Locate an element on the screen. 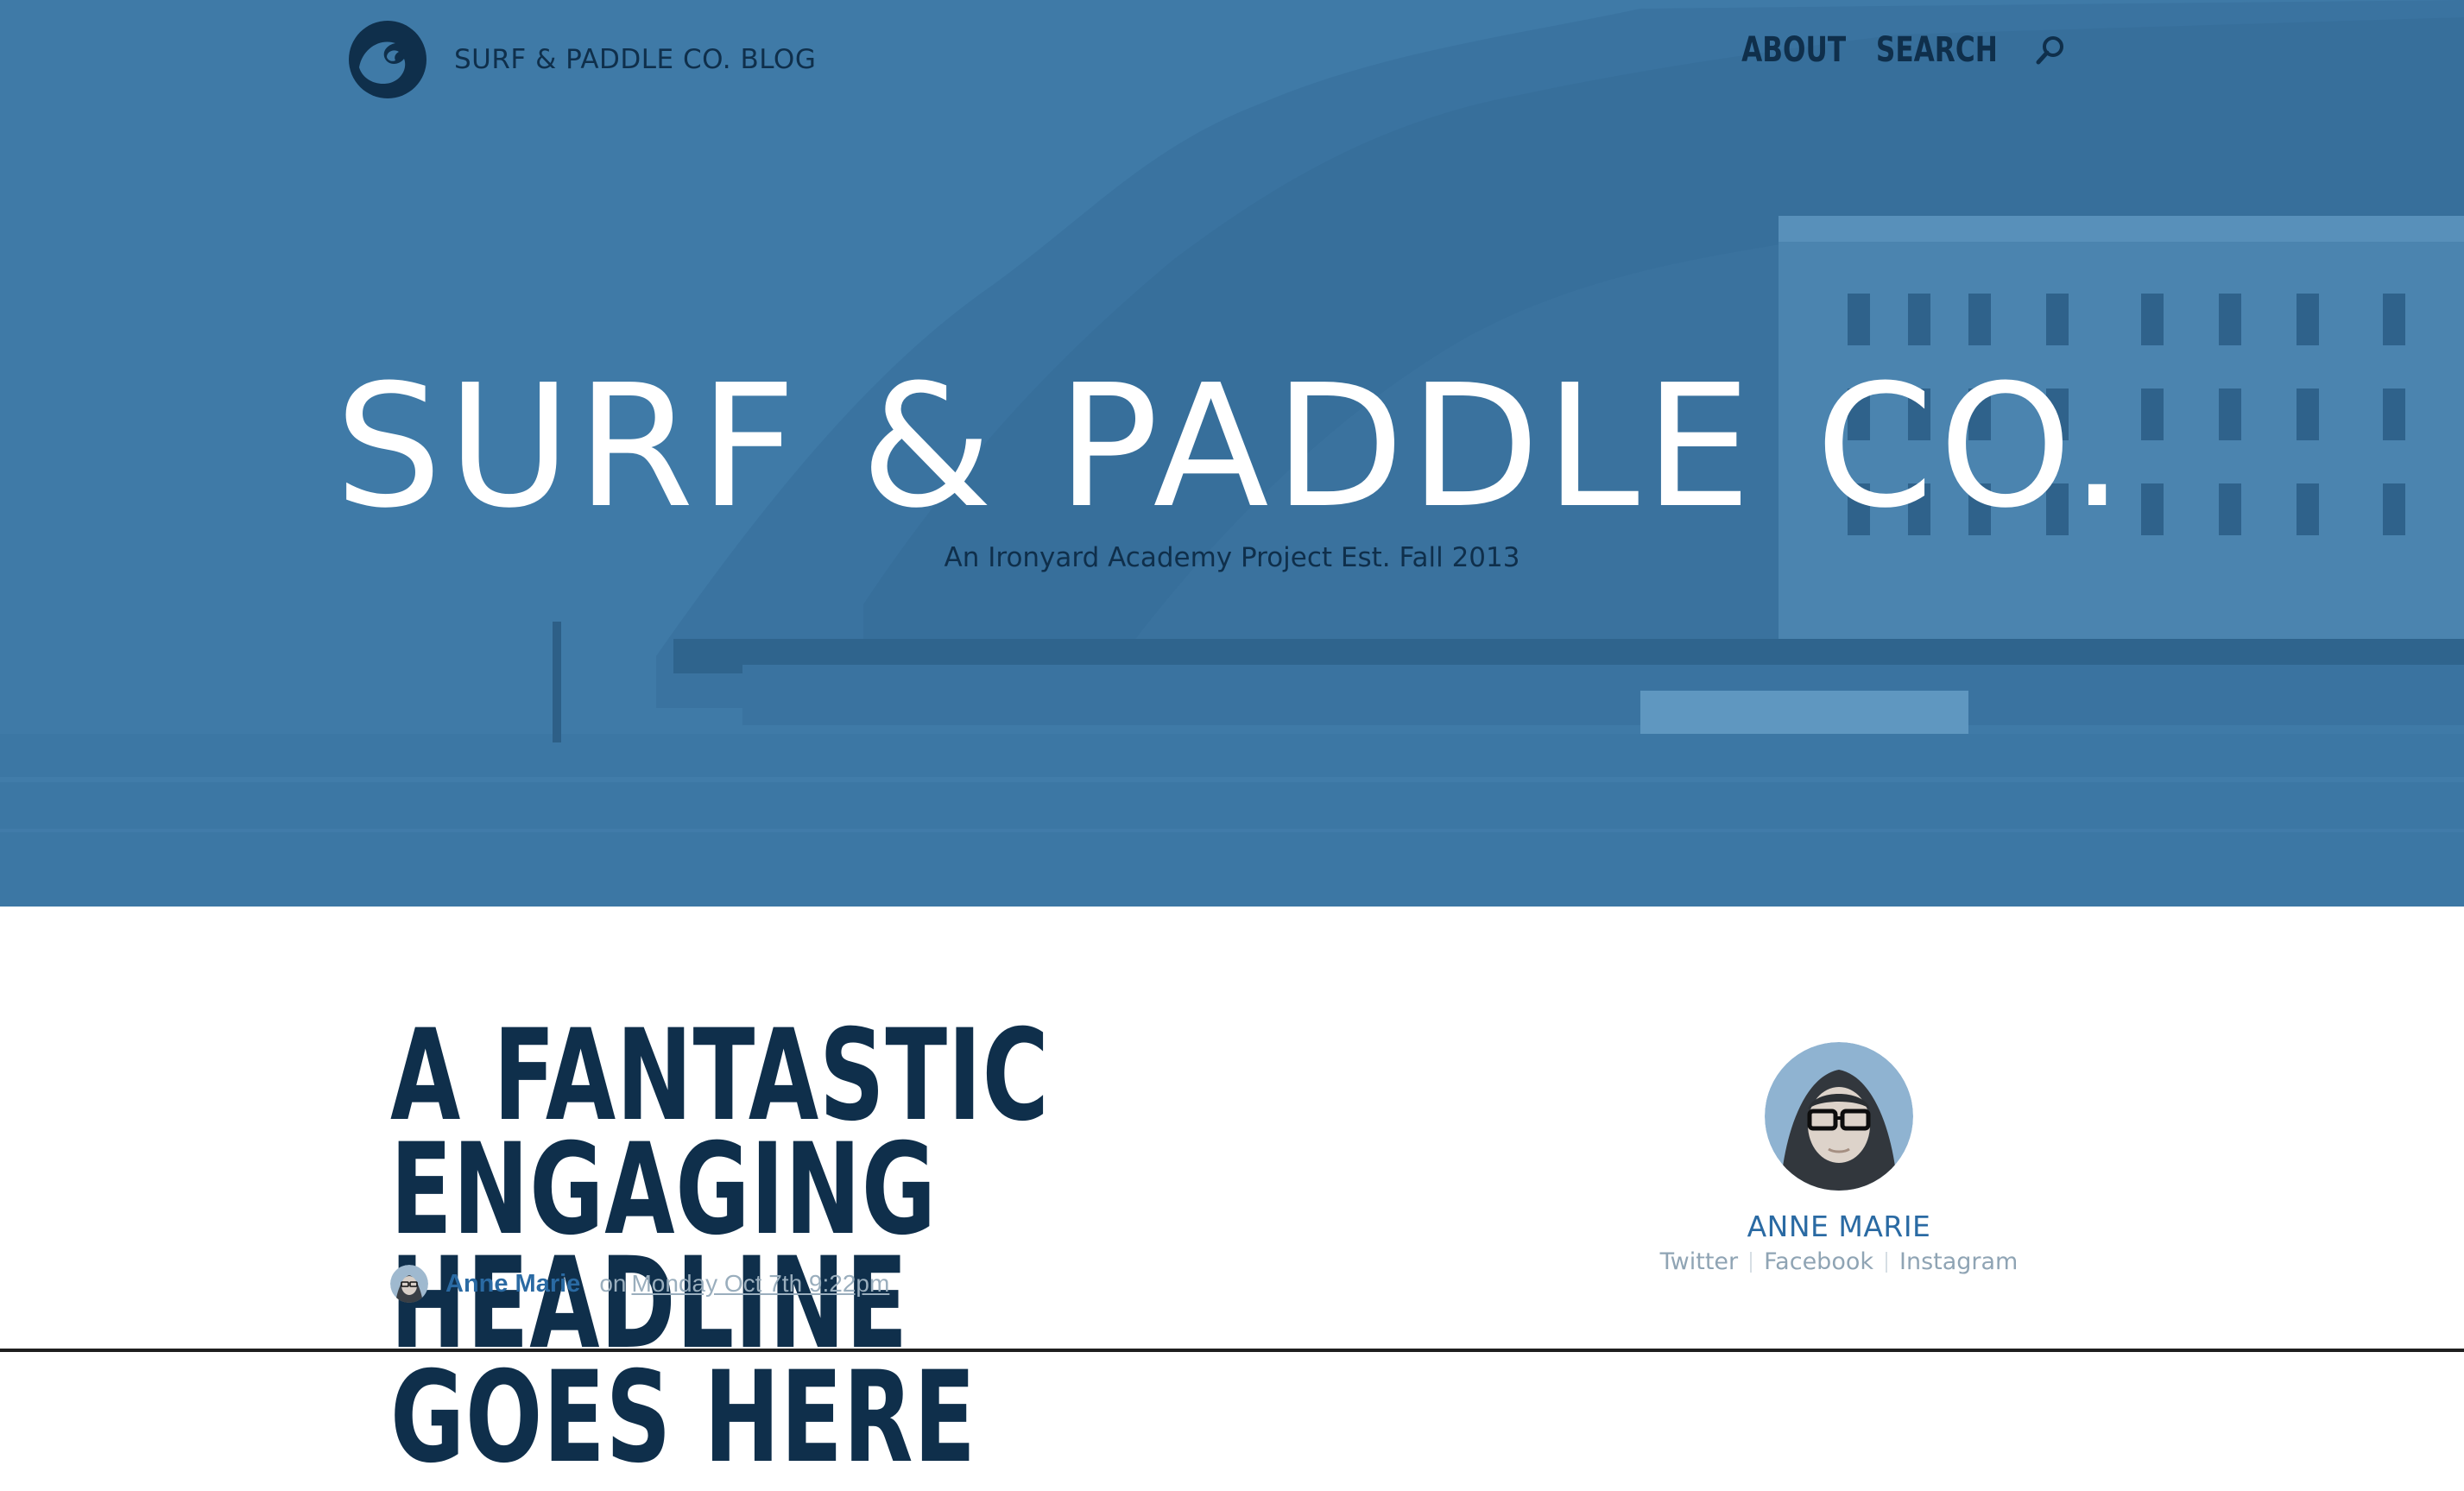 The image size is (2464, 1491). post-date-link: Monday Oct 7th 9:22pm is located at coordinates (760, 1284).